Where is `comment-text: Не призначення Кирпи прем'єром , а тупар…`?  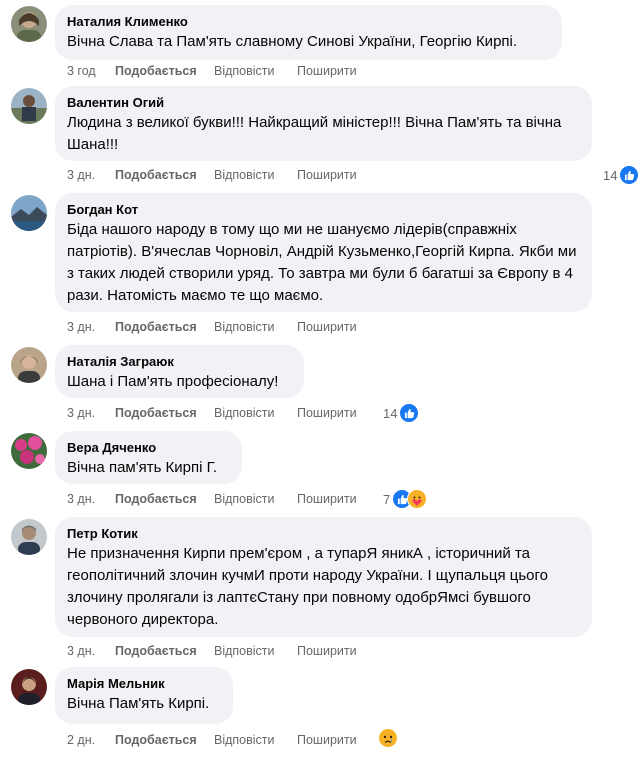
comment-text: Не призначення Кирпи прем'єром , а тупар… is located at coordinates (307, 586).